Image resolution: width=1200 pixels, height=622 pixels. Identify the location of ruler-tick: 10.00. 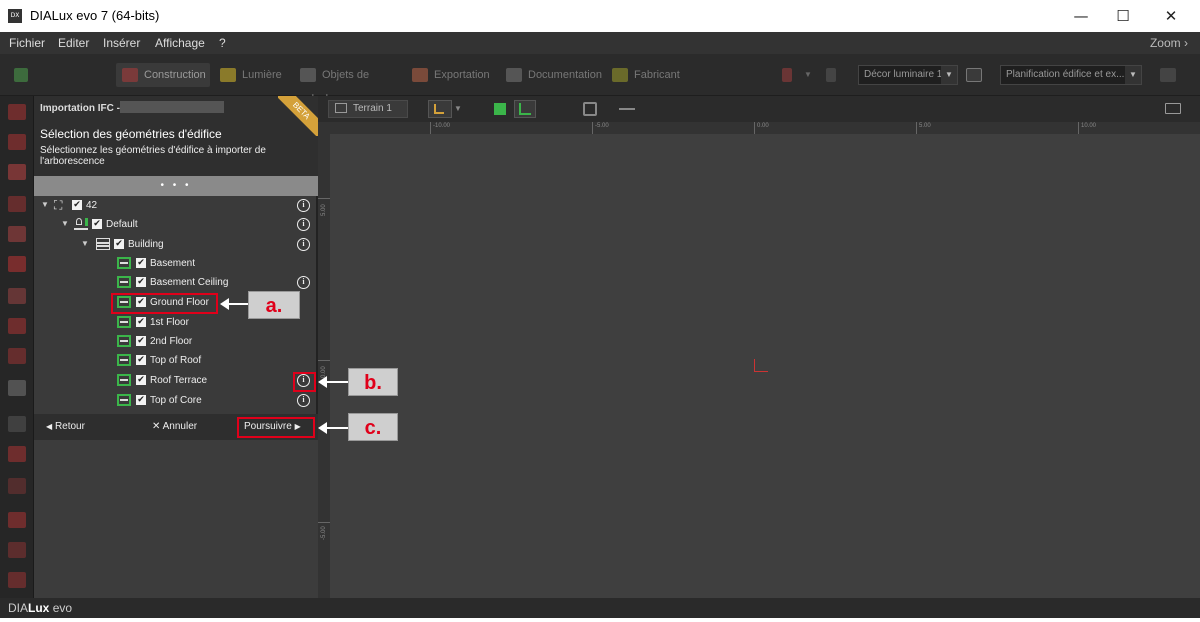
(1087, 128).